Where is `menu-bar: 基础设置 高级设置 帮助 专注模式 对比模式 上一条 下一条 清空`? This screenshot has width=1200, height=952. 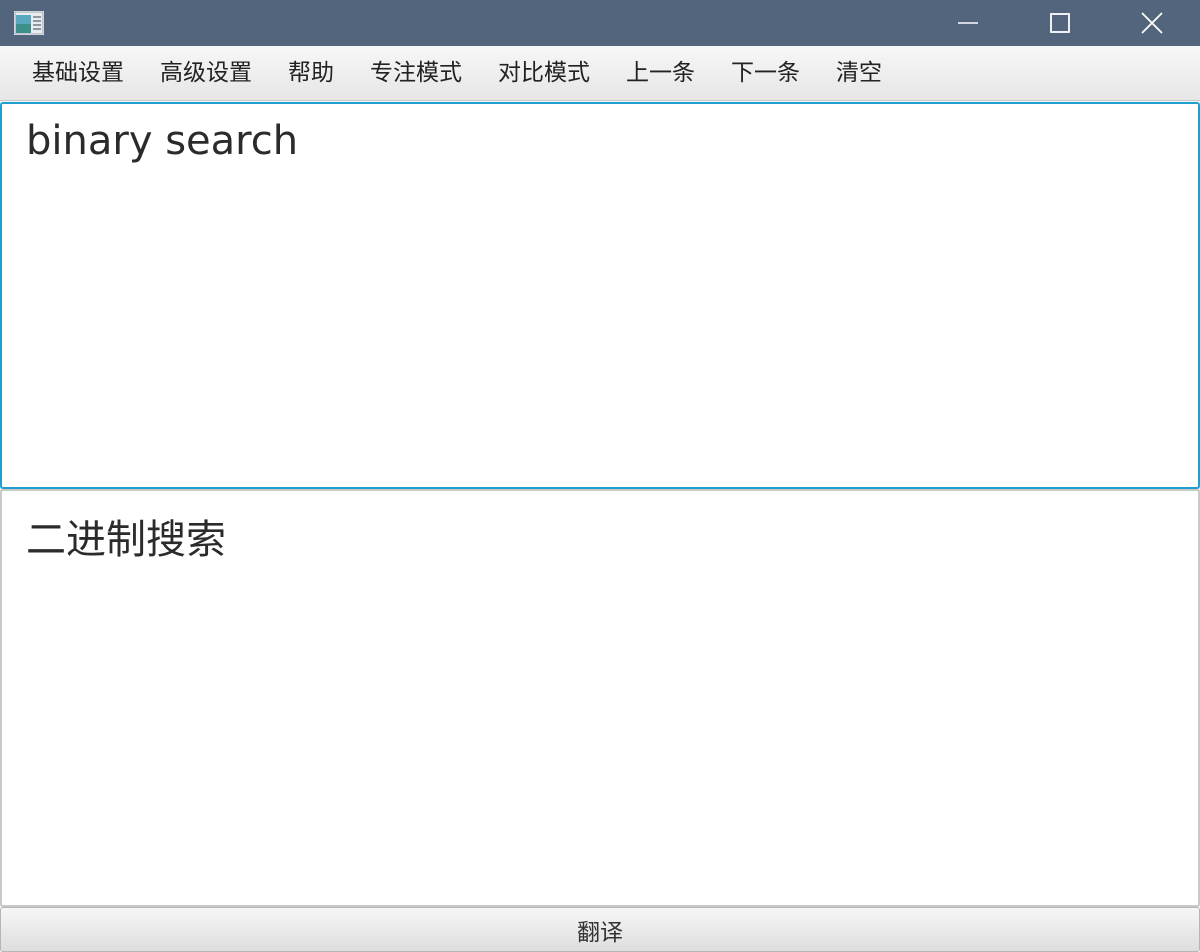 menu-bar: 基础设置 高级设置 帮助 专注模式 对比模式 上一条 下一条 清空 is located at coordinates (600, 73).